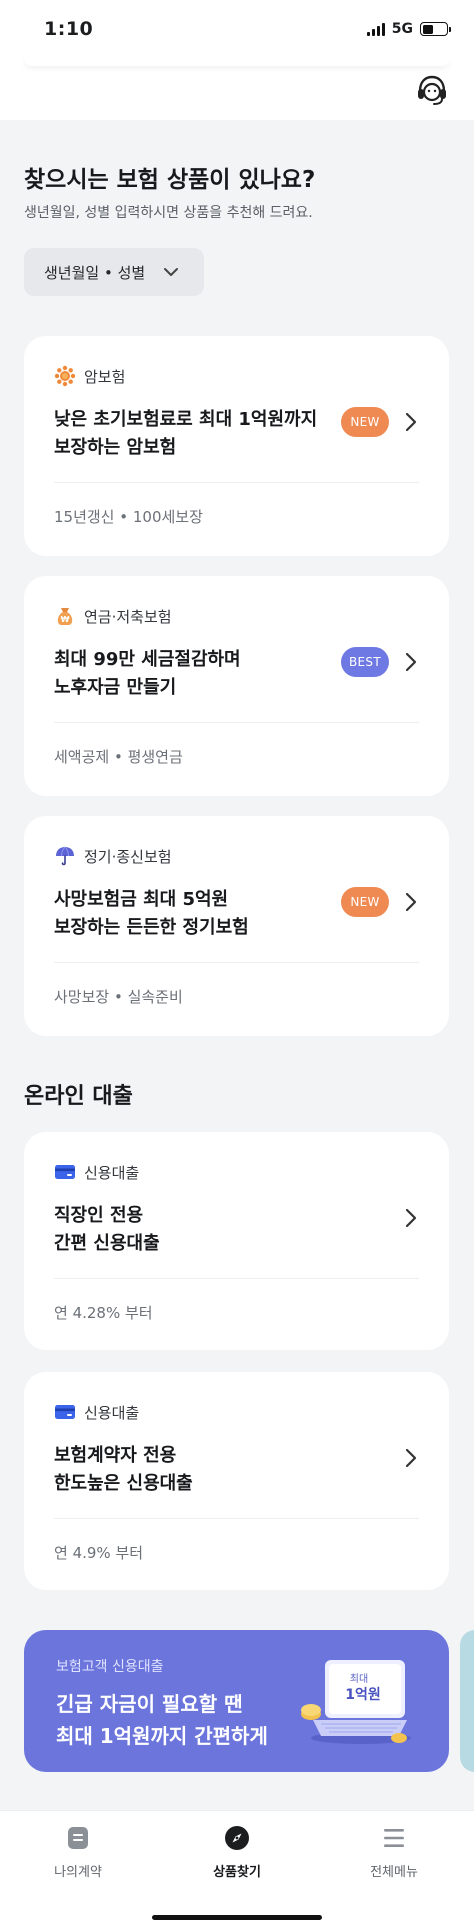 Image resolution: width=474 pixels, height=1930 pixels. Describe the element at coordinates (115, 1455) in the screenshot. I see `card-title-line1: 보험계약자 전용` at that location.